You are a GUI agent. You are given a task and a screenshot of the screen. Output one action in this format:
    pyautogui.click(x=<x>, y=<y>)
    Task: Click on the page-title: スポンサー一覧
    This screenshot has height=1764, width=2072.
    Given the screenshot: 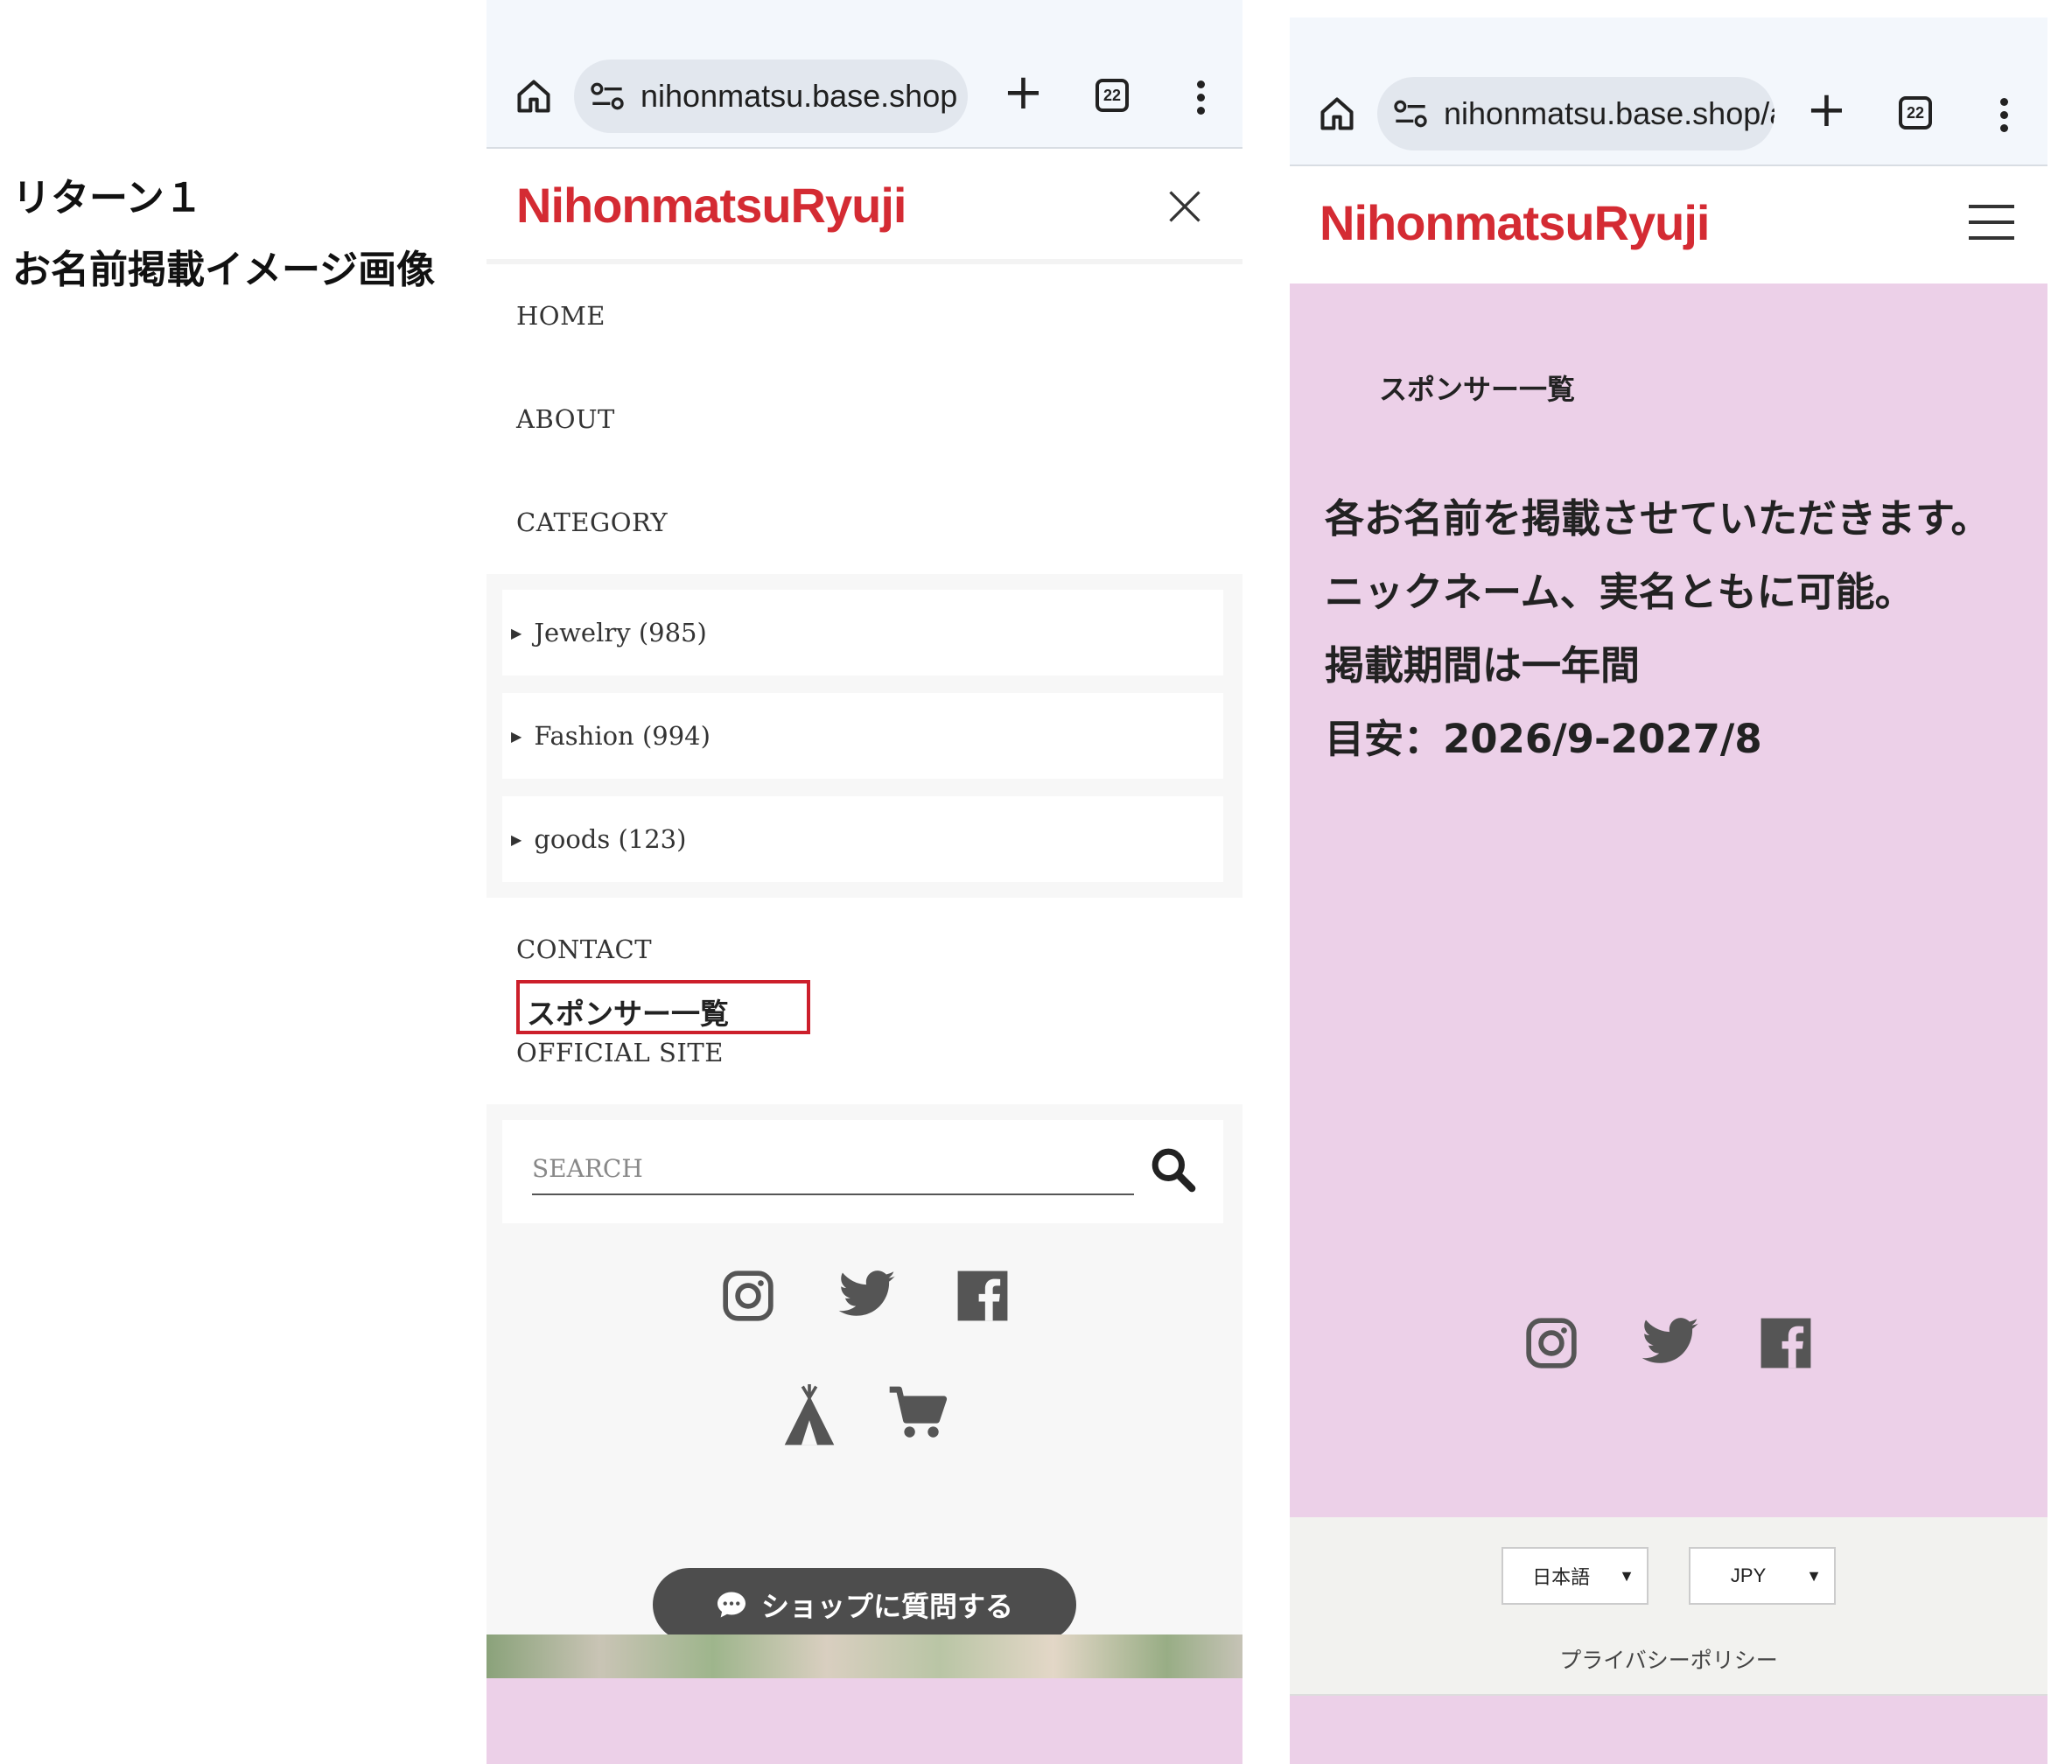 What is the action you would take?
    pyautogui.click(x=1477, y=389)
    